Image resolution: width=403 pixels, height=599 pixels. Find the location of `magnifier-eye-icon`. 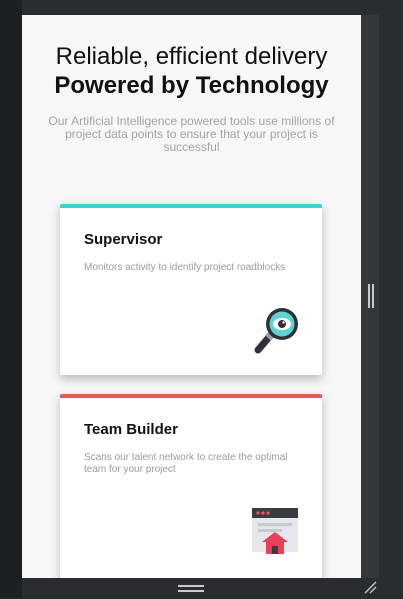

magnifier-eye-icon is located at coordinates (275, 331).